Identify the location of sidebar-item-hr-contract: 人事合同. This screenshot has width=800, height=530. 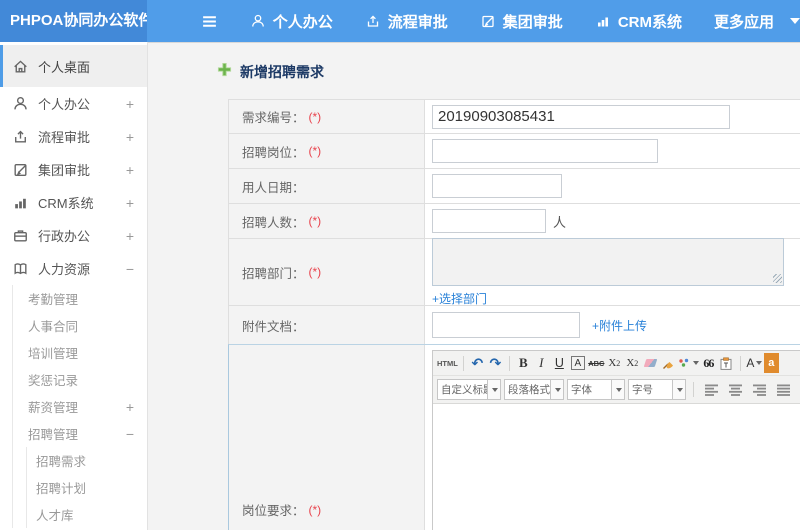
(80, 325).